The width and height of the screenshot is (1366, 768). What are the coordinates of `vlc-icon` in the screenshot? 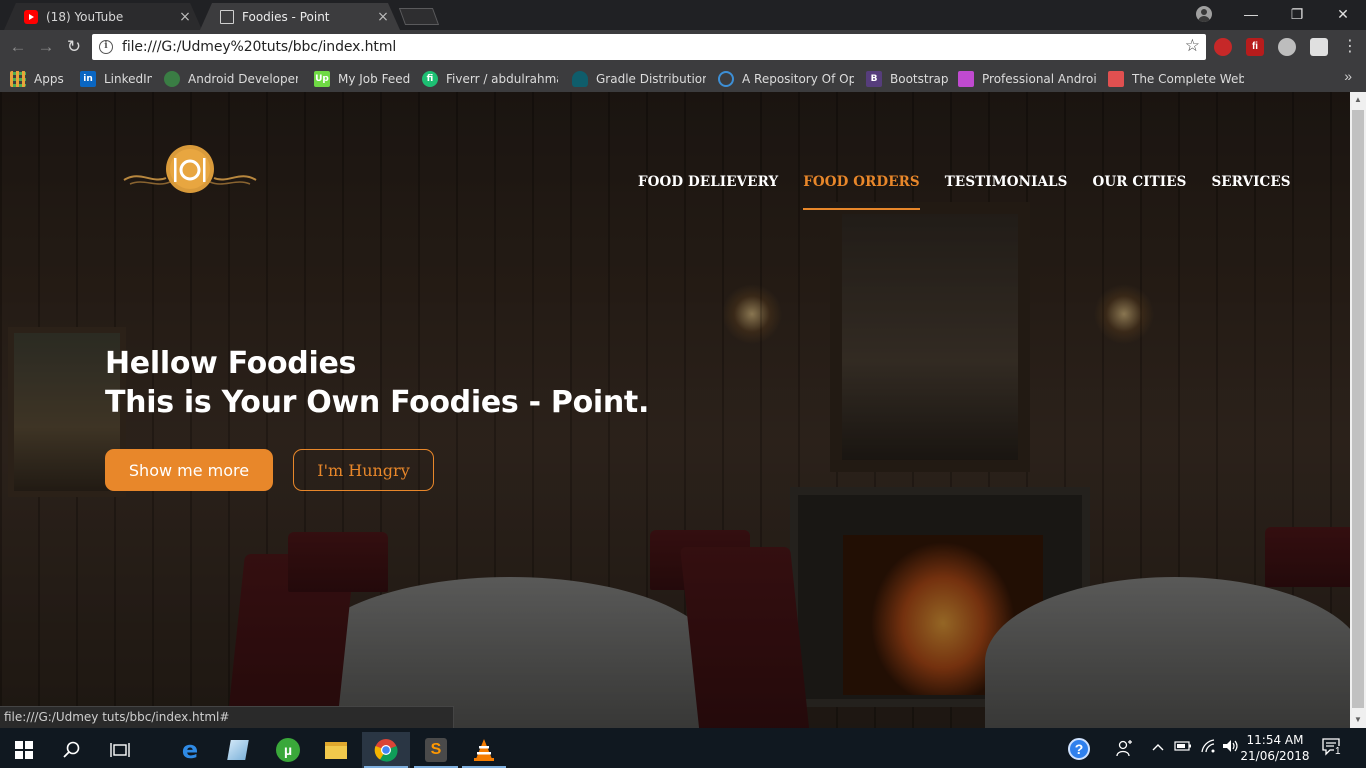 It's located at (484, 750).